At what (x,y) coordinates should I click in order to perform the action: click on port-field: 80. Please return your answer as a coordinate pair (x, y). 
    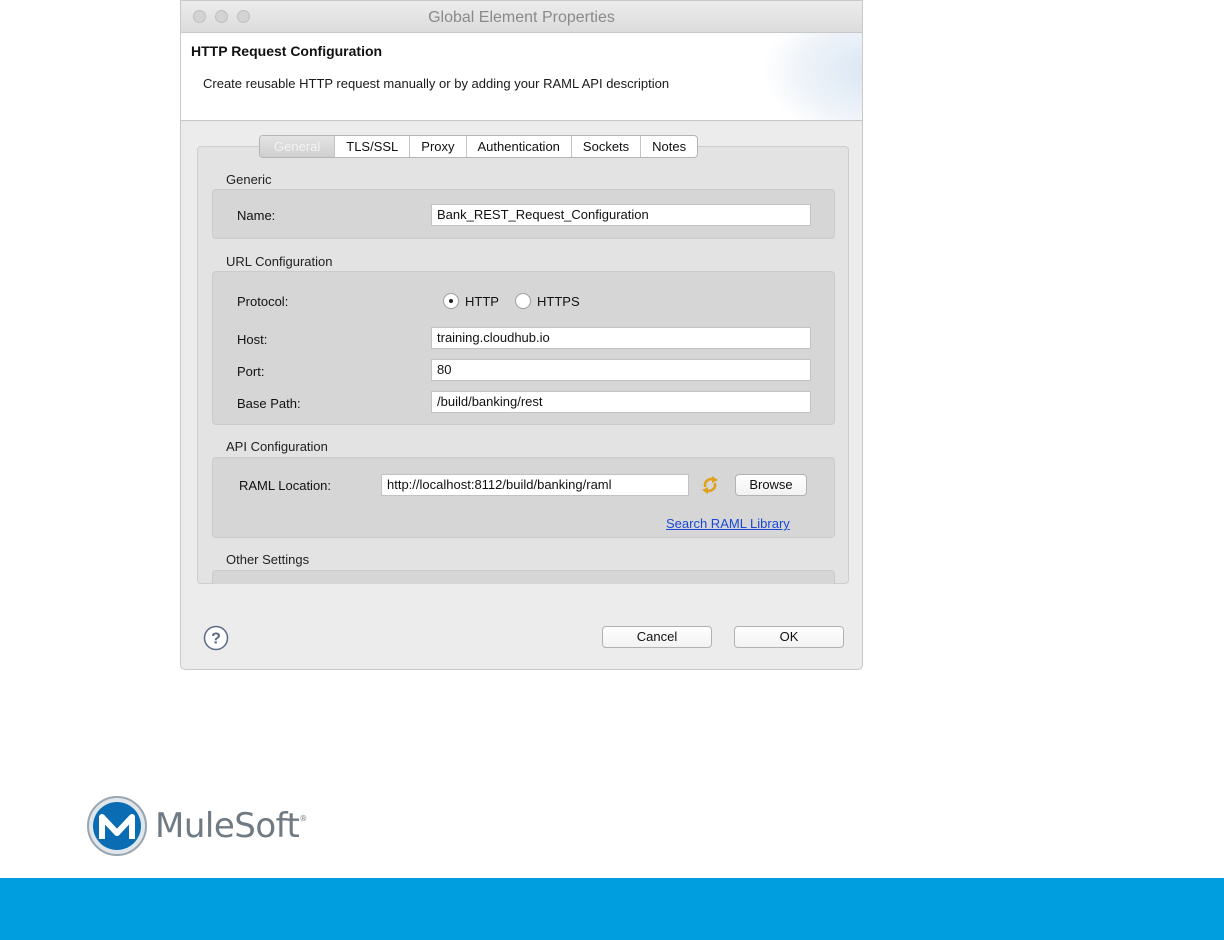
    Looking at the image, I should click on (621, 370).